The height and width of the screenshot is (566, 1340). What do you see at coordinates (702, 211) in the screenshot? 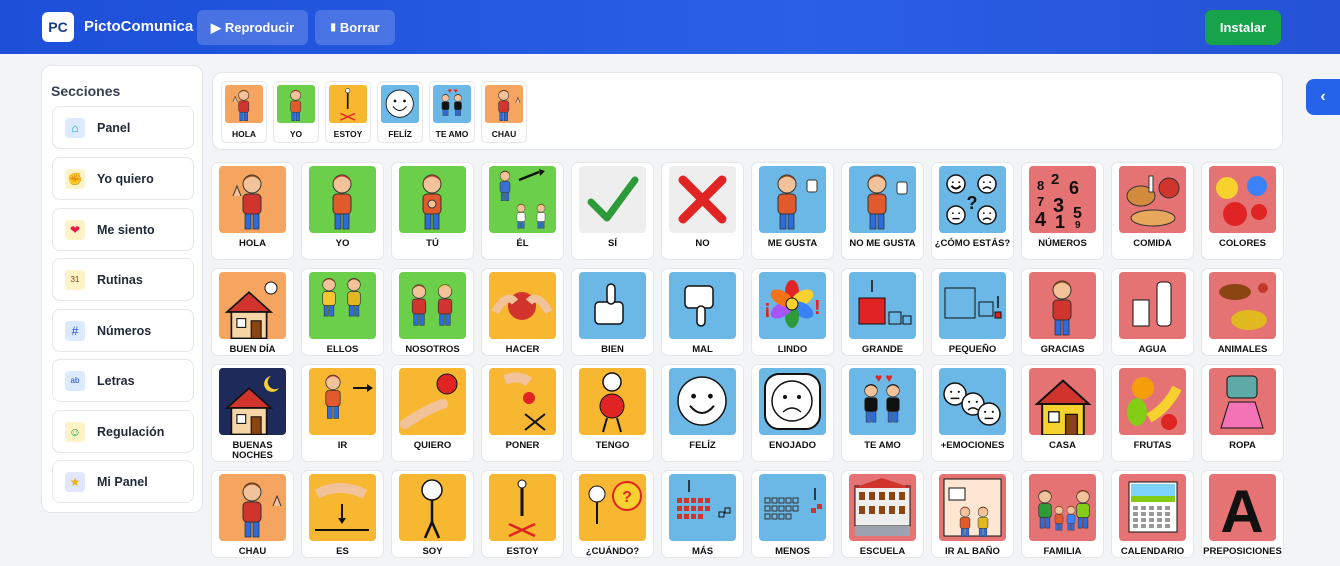
I see `pictogram-card: NO` at bounding box center [702, 211].